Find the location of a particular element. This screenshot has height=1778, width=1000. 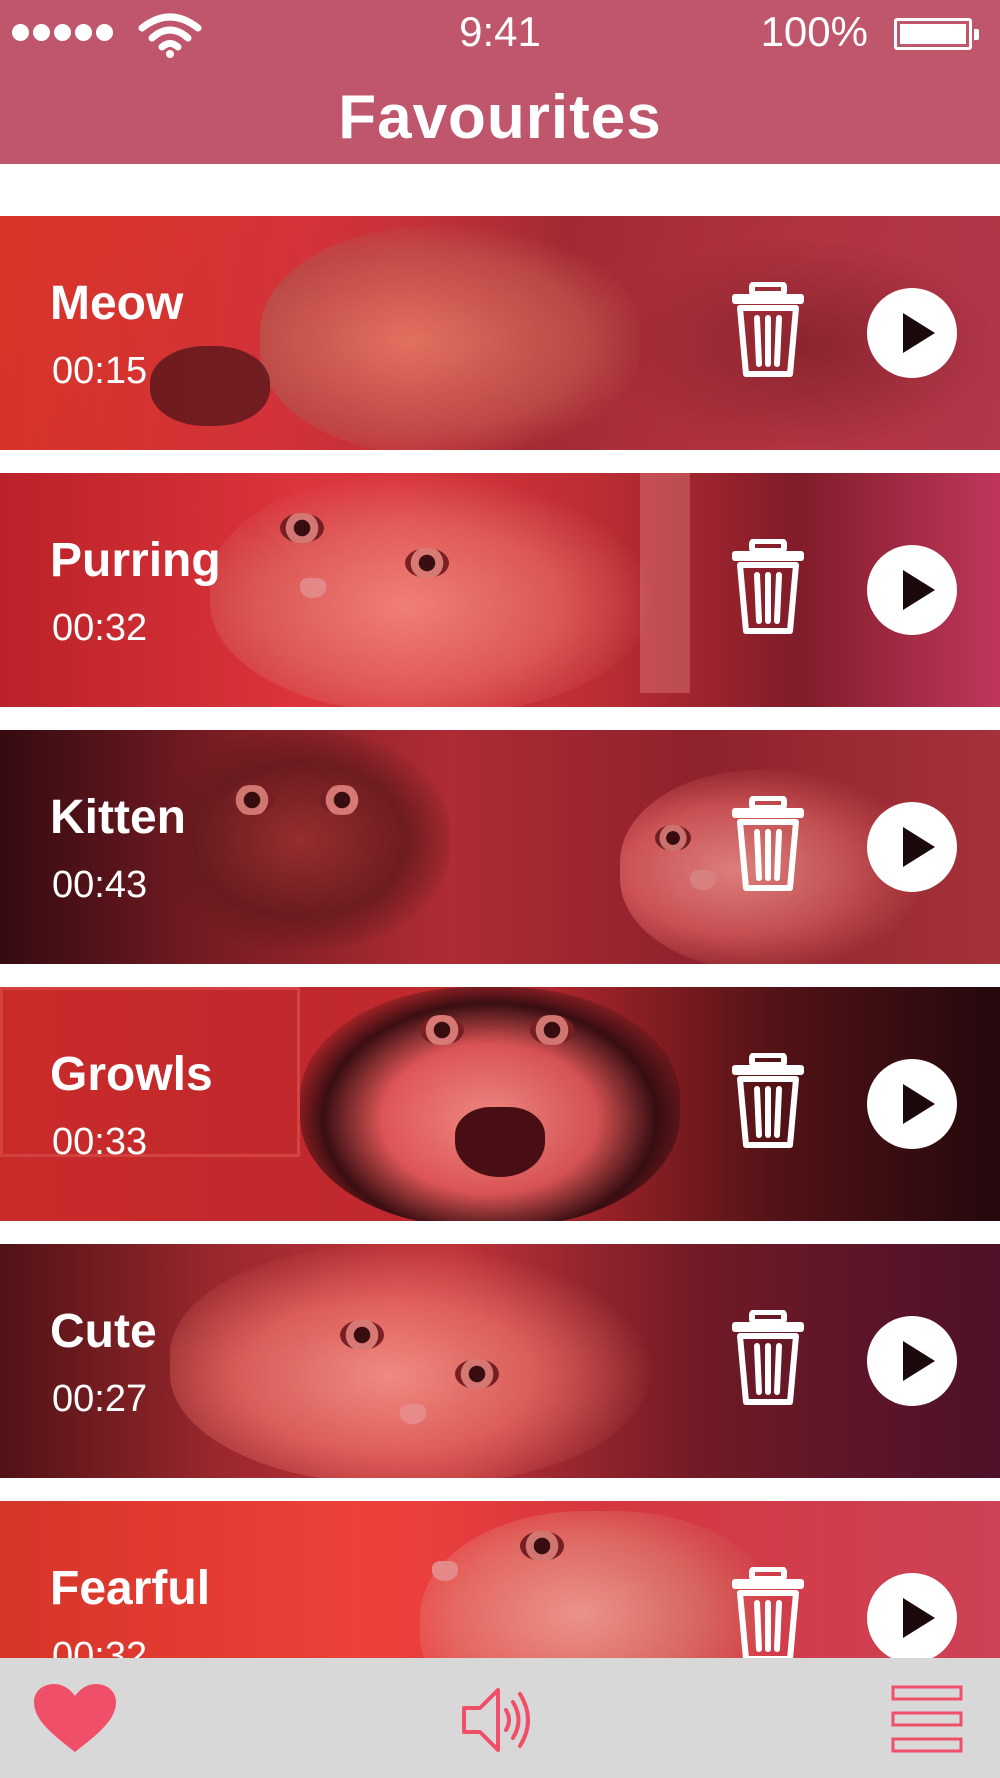

sound-name: Purring is located at coordinates (135, 560).